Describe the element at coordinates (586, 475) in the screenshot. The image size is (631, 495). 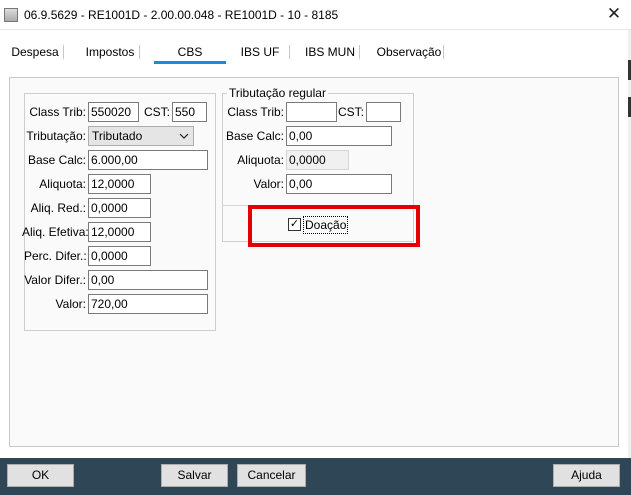
I see `ajuda-button: Ajuda` at that location.